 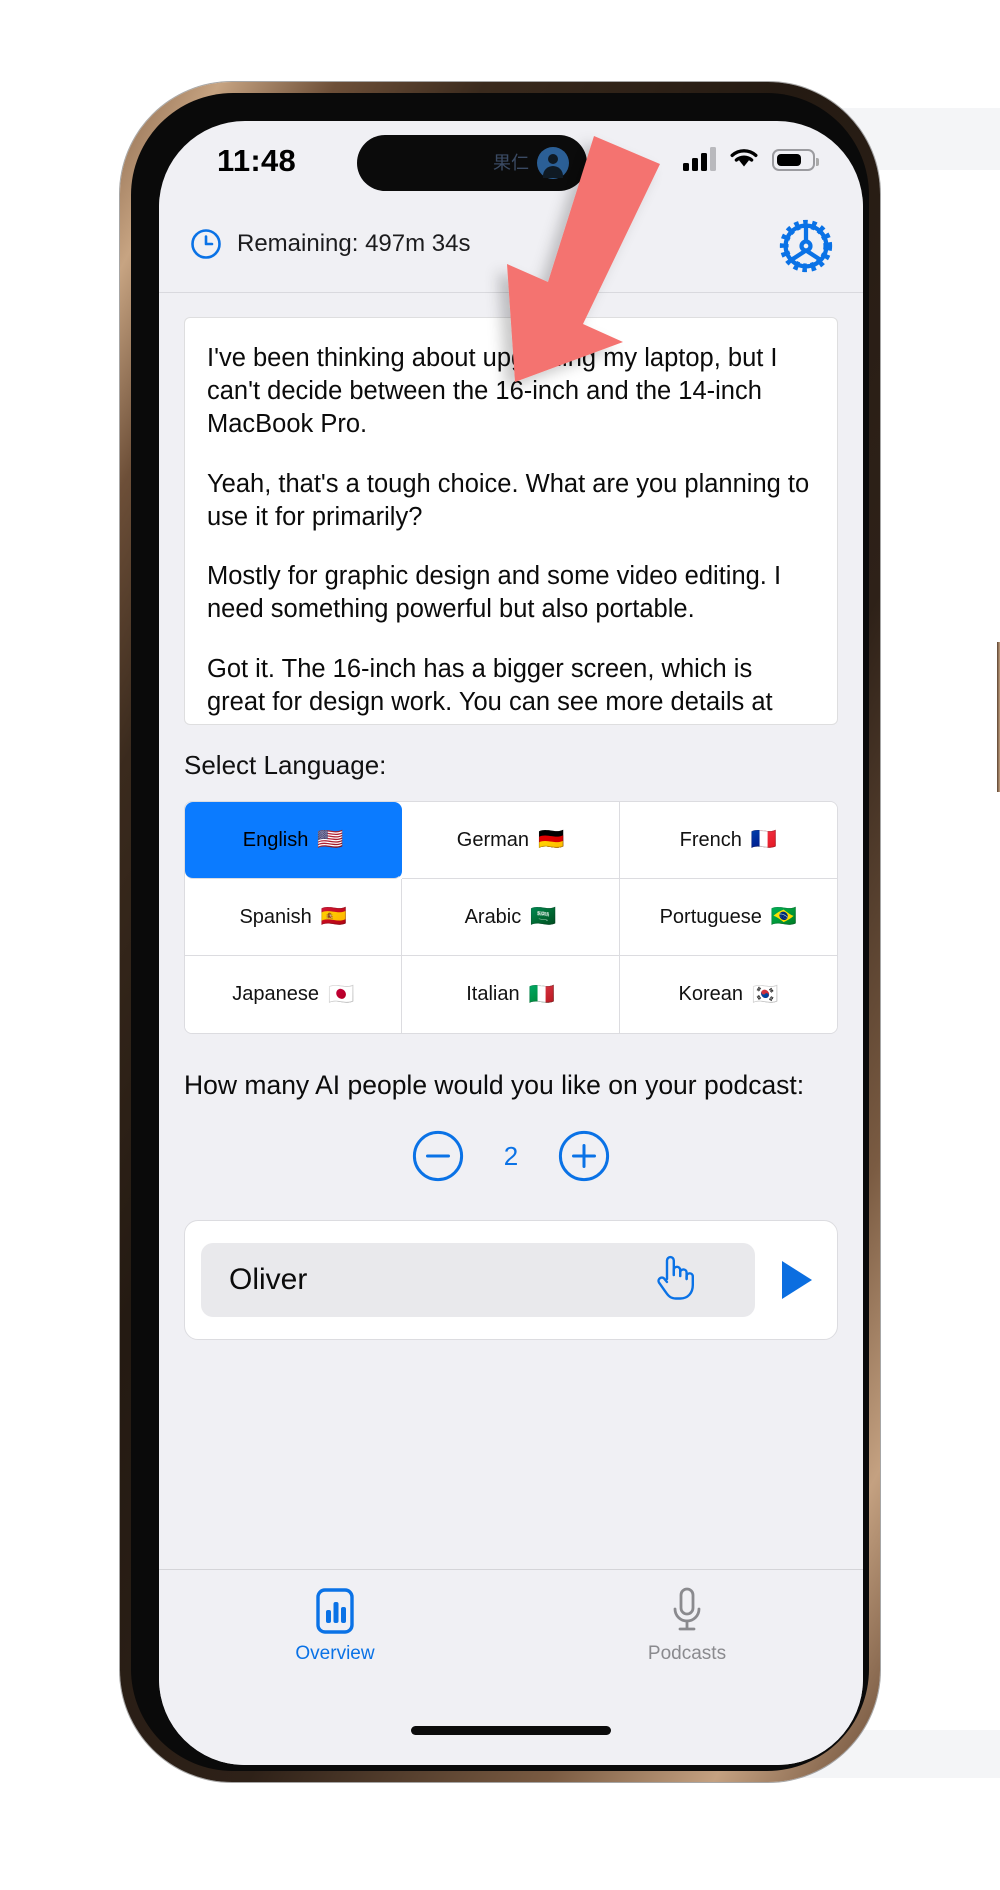 I want to click on tab-podcasts: Podcasts, so click(x=687, y=1630).